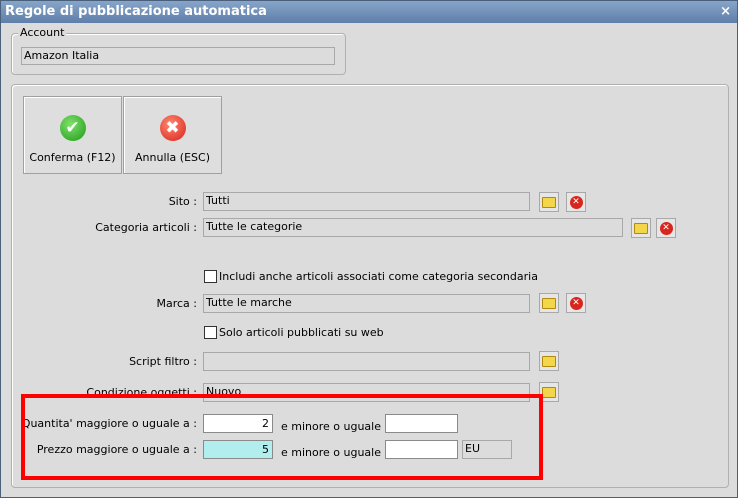  What do you see at coordinates (146, 227) in the screenshot?
I see `categoria-label: Categoria articoli :` at bounding box center [146, 227].